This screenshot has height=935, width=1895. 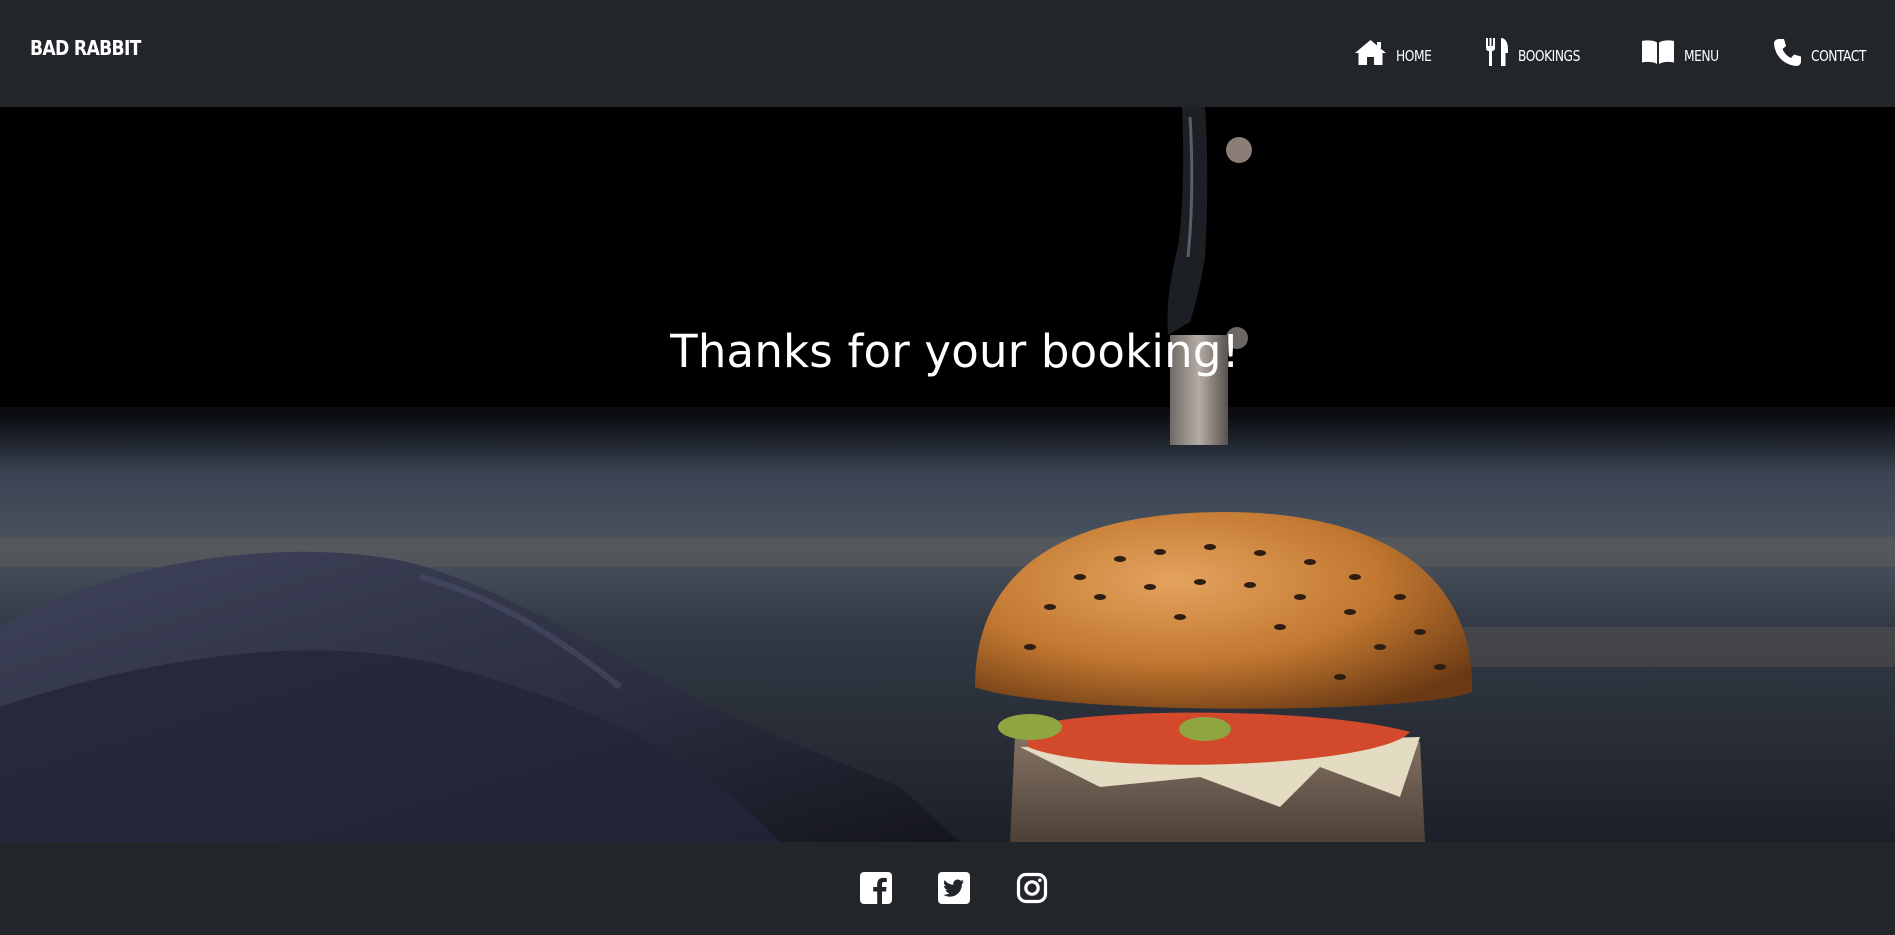 I want to click on cutlery-icon, so click(x=1497, y=52).